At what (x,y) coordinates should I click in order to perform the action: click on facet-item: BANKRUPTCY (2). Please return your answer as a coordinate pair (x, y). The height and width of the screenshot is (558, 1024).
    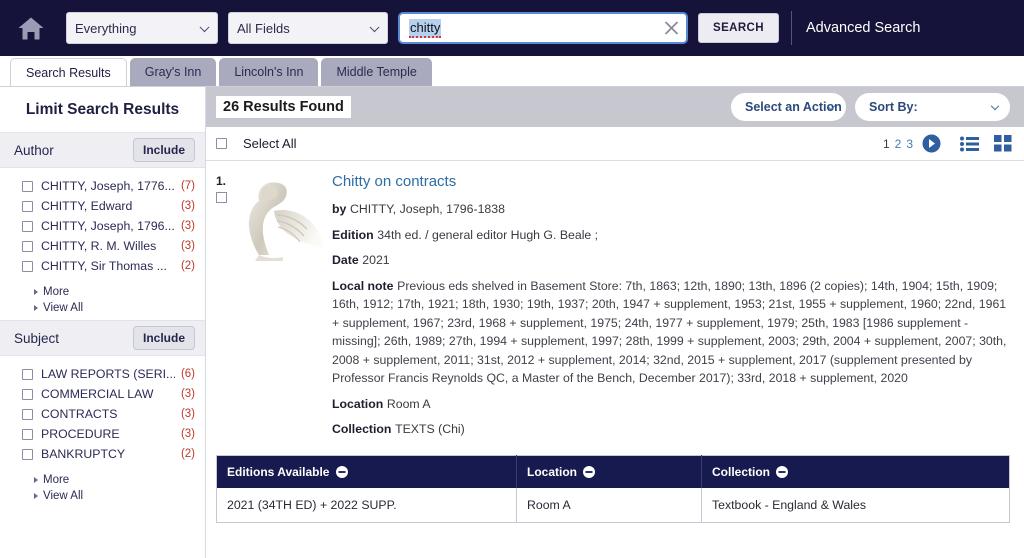
    Looking at the image, I should click on (102, 454).